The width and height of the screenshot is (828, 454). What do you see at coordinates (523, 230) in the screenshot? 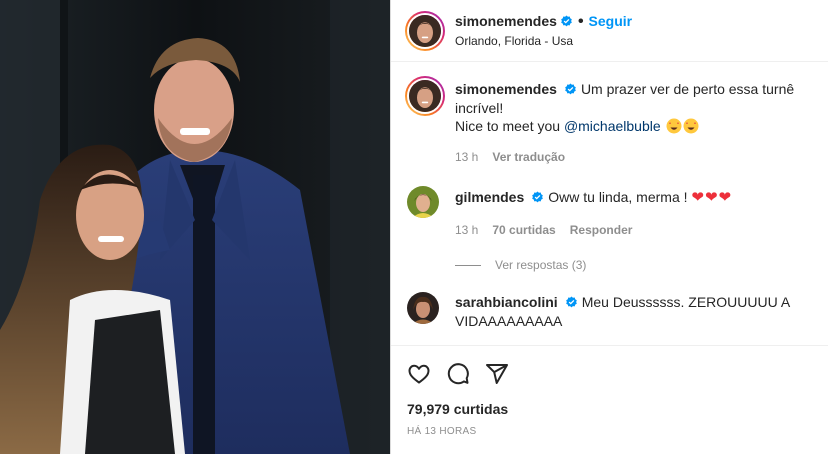
I see `comment-likes: 70 curtidas` at bounding box center [523, 230].